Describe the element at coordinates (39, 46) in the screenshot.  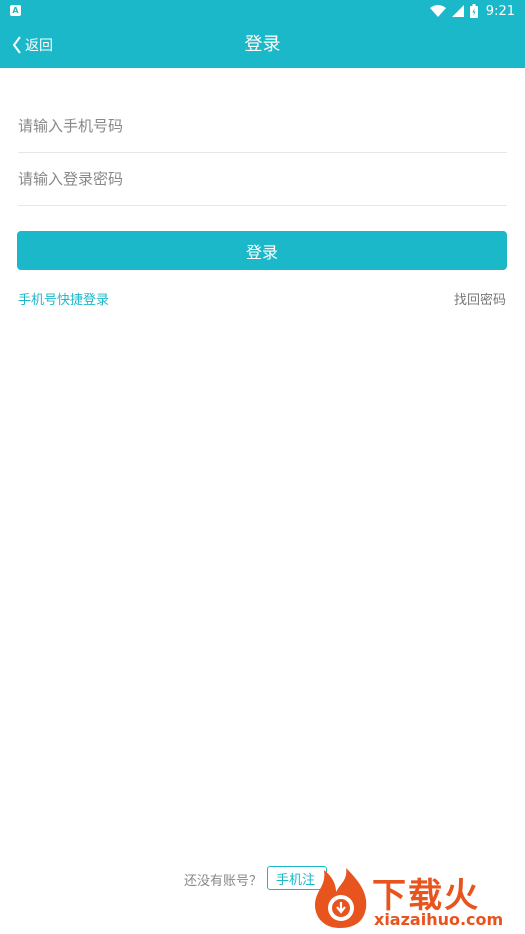
I see `back-label: 返回` at that location.